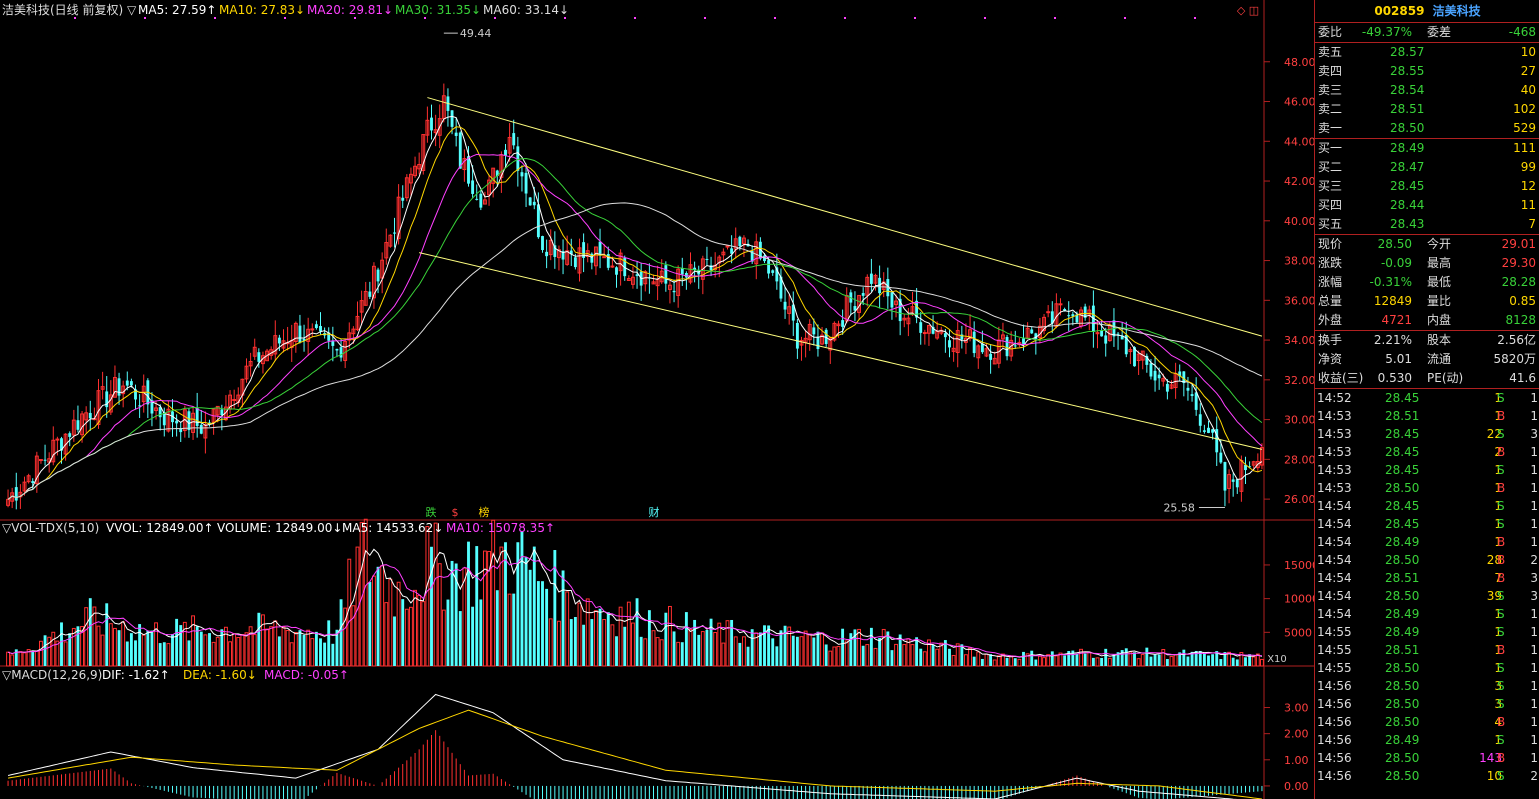 This screenshot has width=1539, height=799. What do you see at coordinates (1427, 488) in the screenshot?
I see `tick-row: 14:53 28.50 1 B 1` at bounding box center [1427, 488].